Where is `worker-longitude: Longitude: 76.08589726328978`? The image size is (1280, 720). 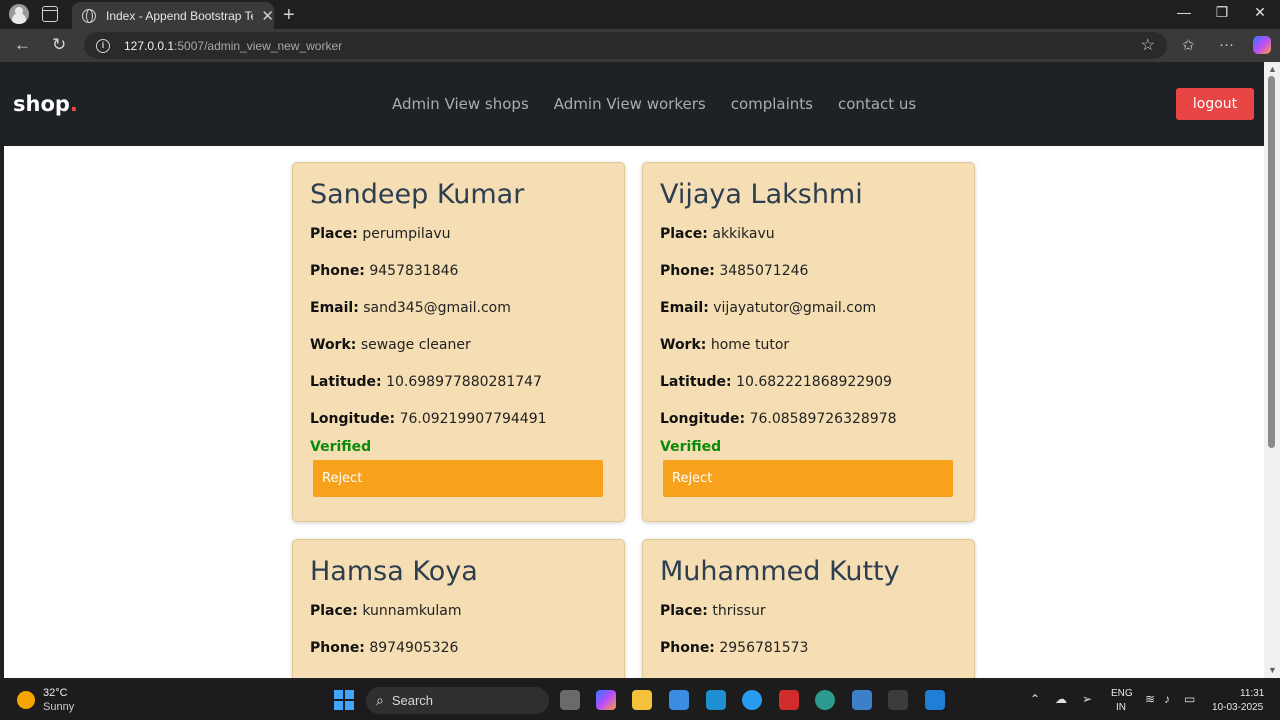
worker-longitude: Longitude: 76.08589726328978 is located at coordinates (778, 419).